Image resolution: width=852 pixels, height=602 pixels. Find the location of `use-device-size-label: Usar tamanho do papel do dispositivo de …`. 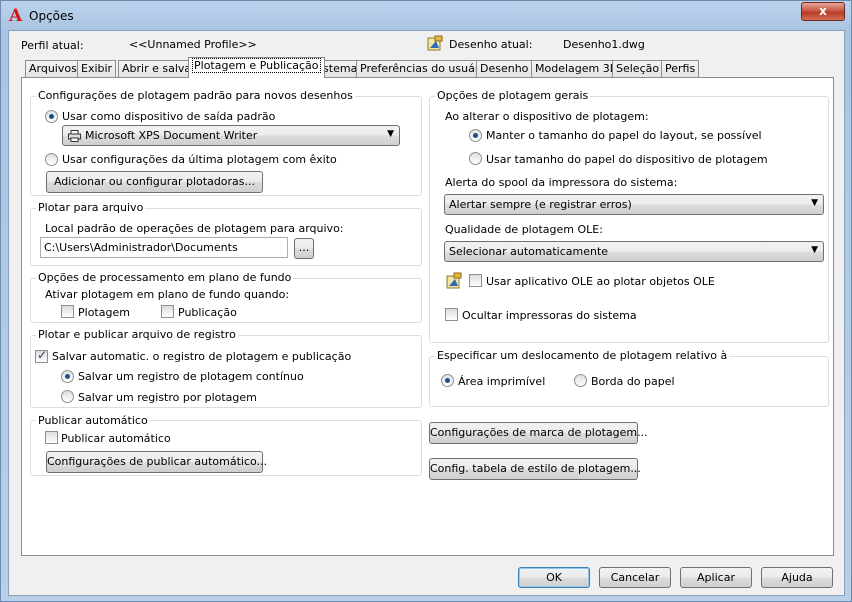

use-device-size-label: Usar tamanho do papel do dispositivo de … is located at coordinates (627, 159).